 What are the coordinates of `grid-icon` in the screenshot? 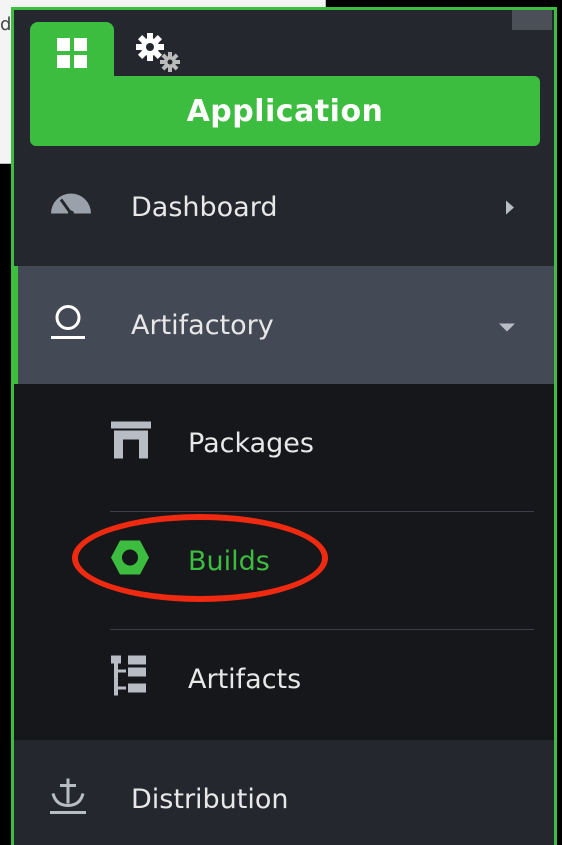 It's located at (72, 53).